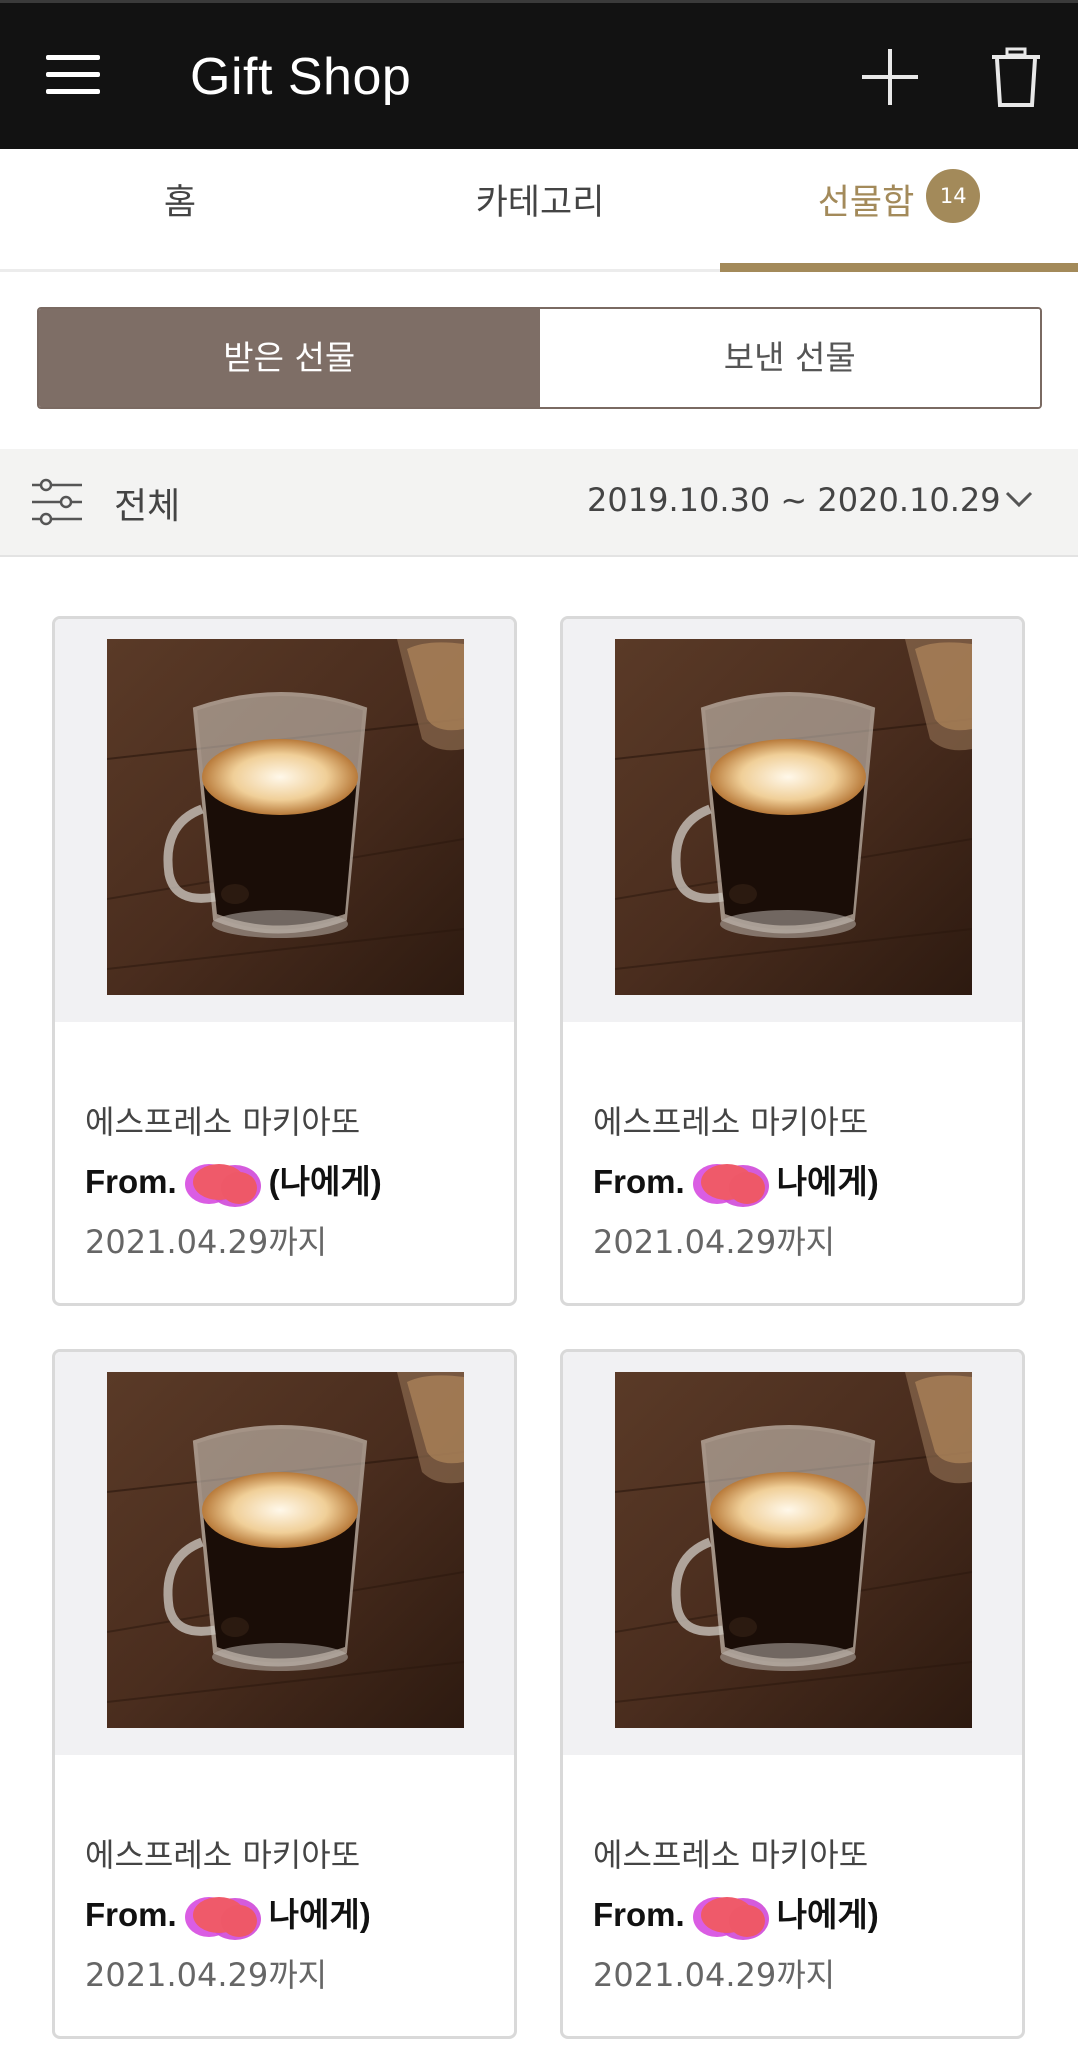 Image resolution: width=1078 pixels, height=2052 pixels. Describe the element at coordinates (1019, 499) in the screenshot. I see `chevron-down-icon` at that location.